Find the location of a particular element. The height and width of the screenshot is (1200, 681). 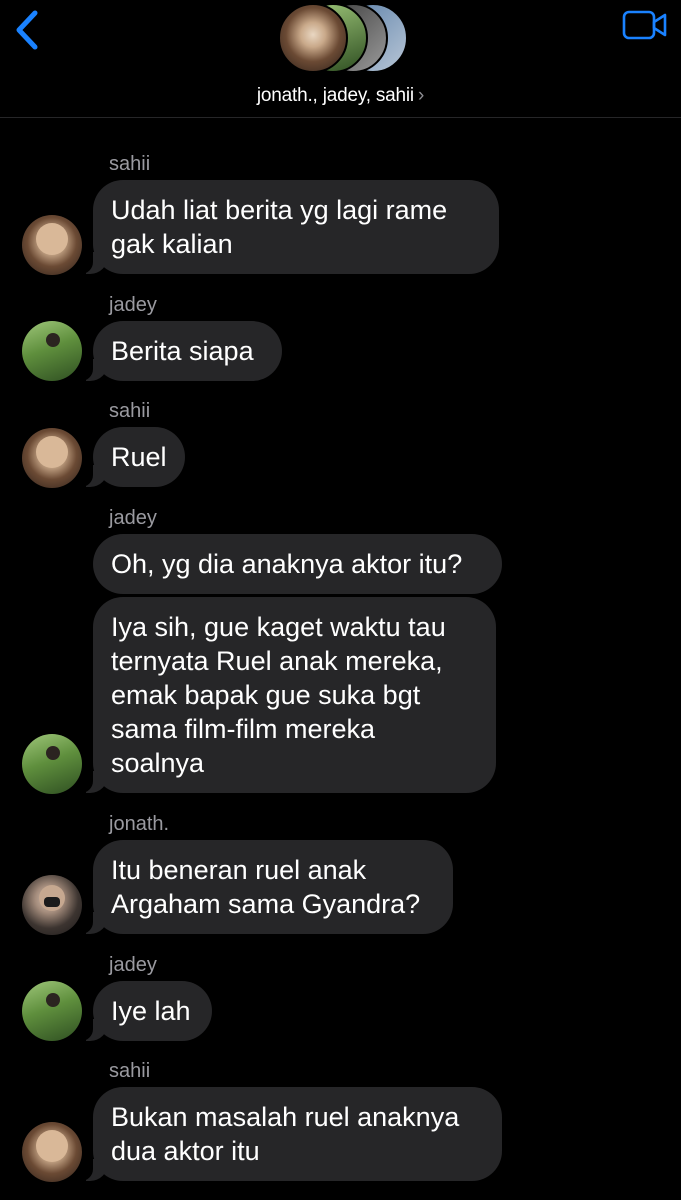

chevron-left-icon is located at coordinates (27, 30).